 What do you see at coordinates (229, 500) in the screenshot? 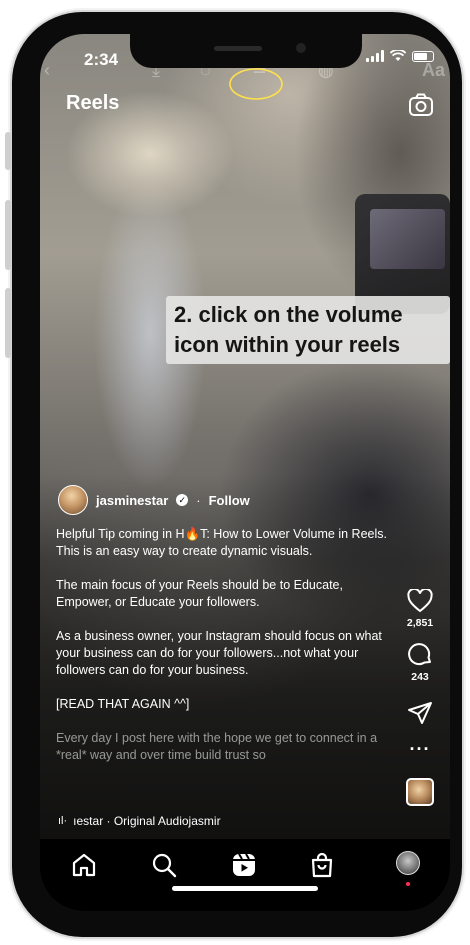
I see `follow-button: Follow` at bounding box center [229, 500].